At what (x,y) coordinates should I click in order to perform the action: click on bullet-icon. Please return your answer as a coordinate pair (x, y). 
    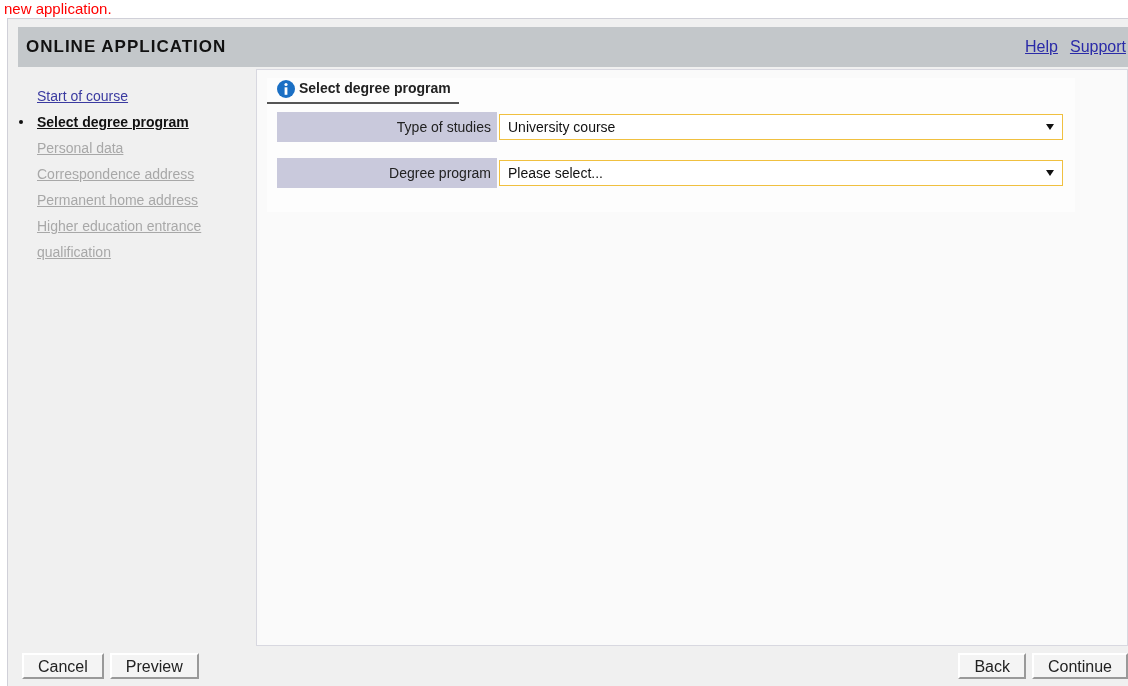
    Looking at the image, I should click on (21, 122).